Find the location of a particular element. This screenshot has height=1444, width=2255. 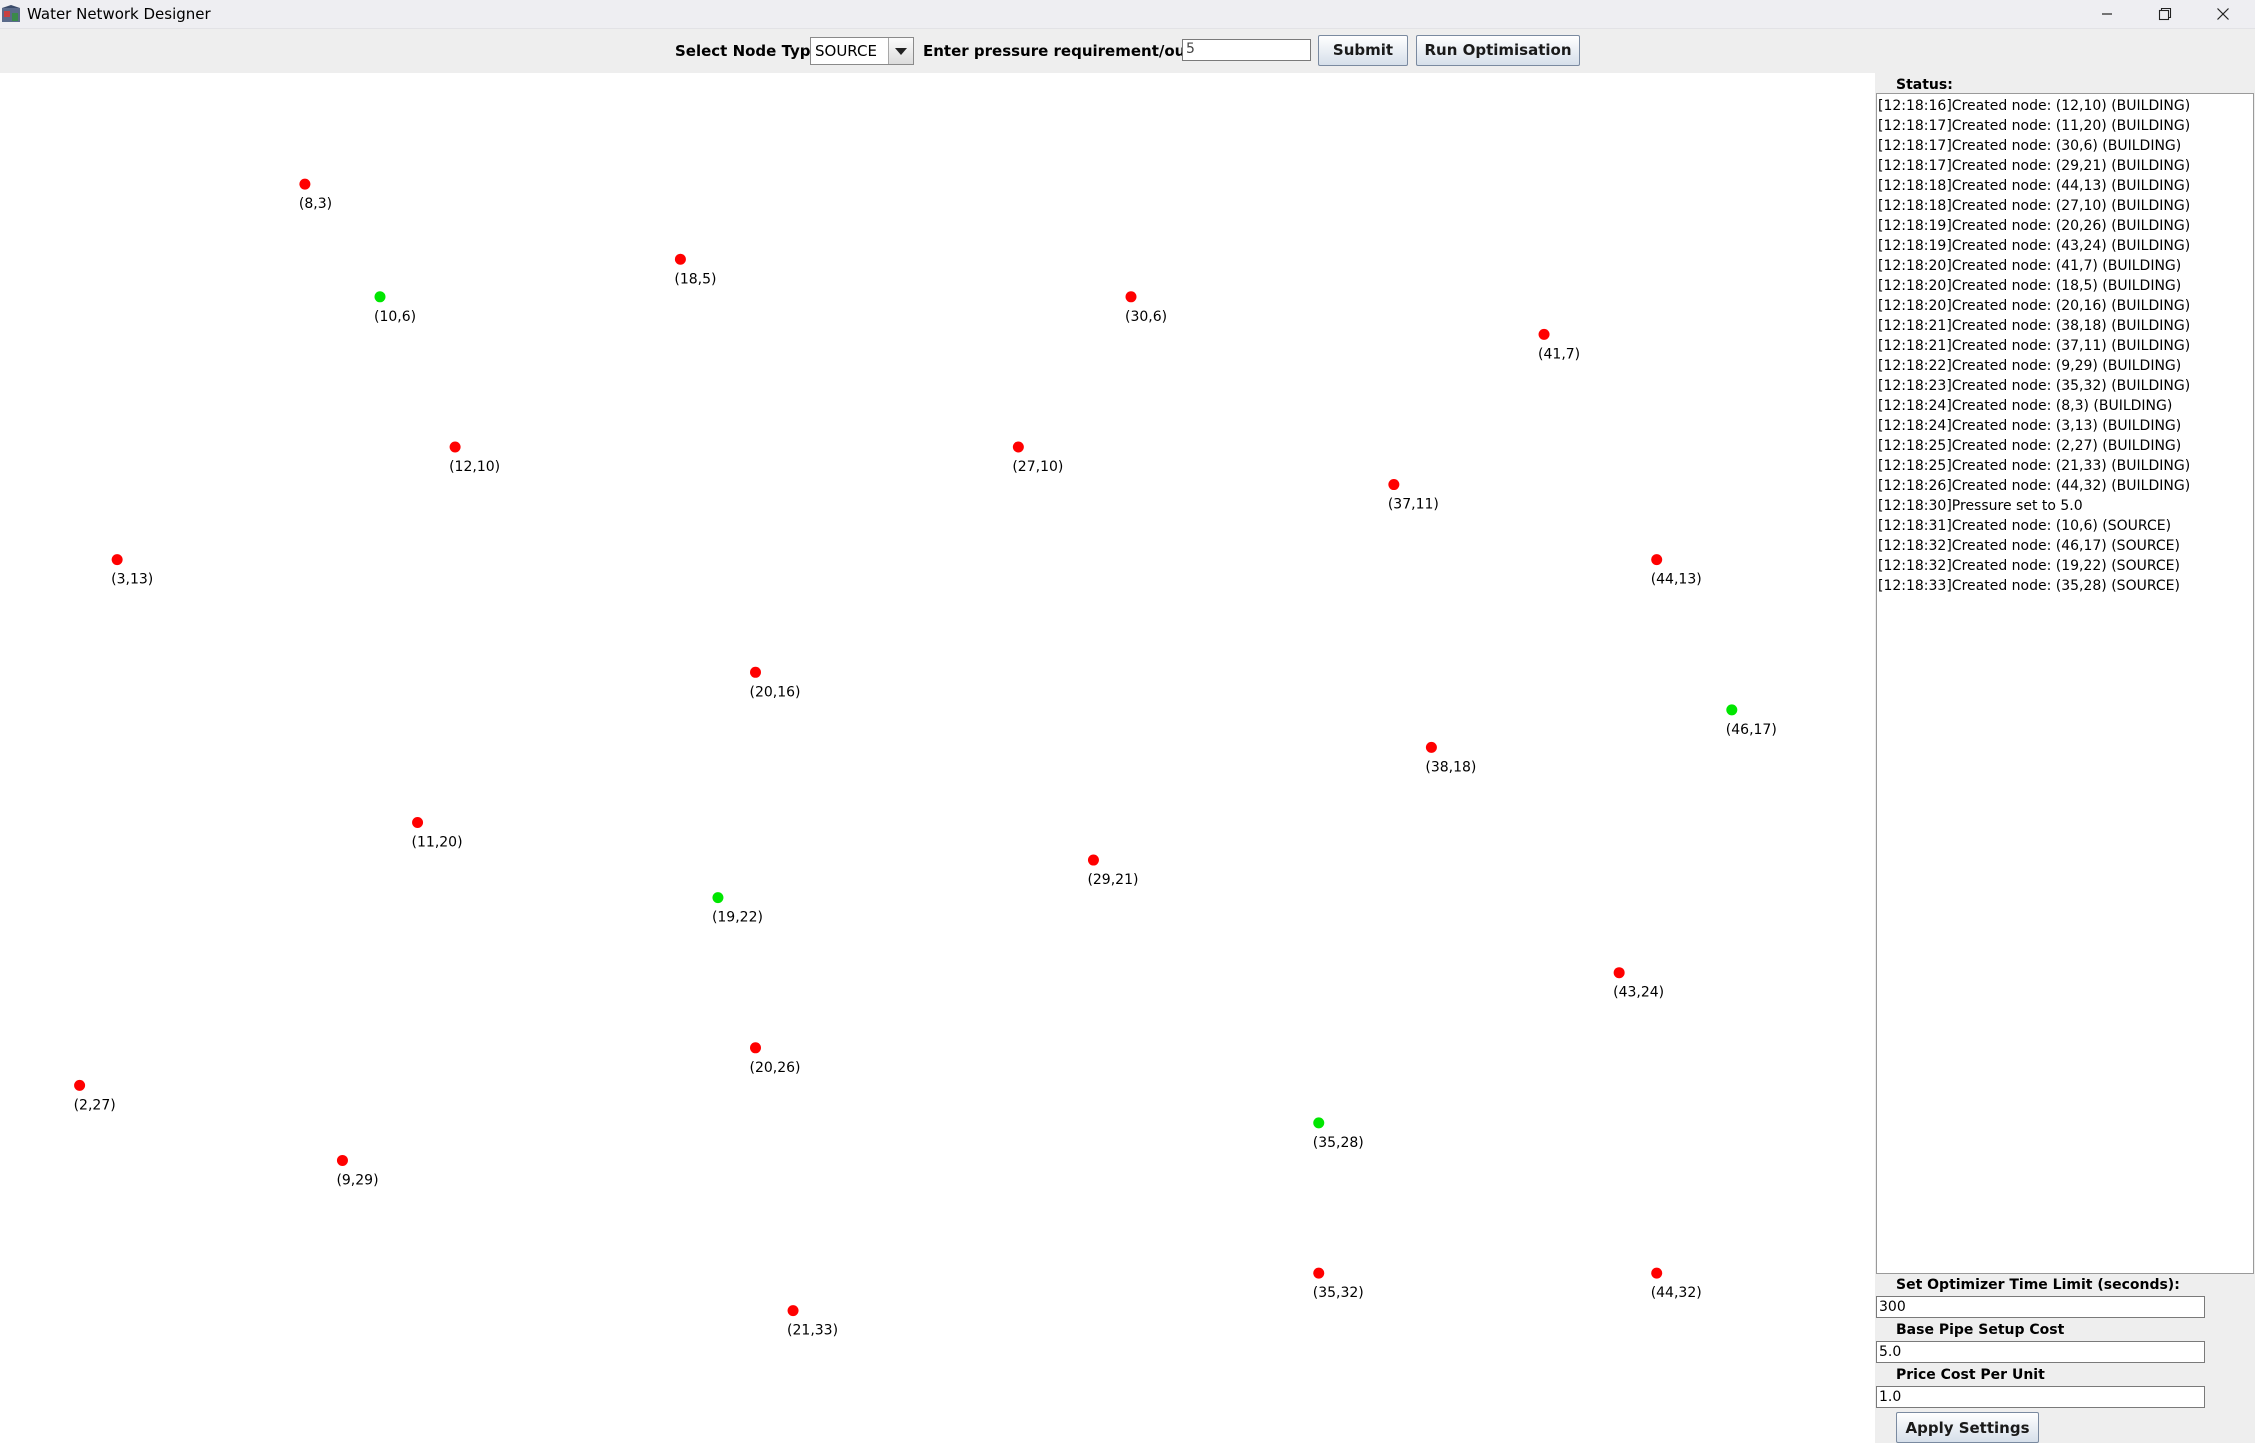

node-label: (2,27) is located at coordinates (95, 1105).